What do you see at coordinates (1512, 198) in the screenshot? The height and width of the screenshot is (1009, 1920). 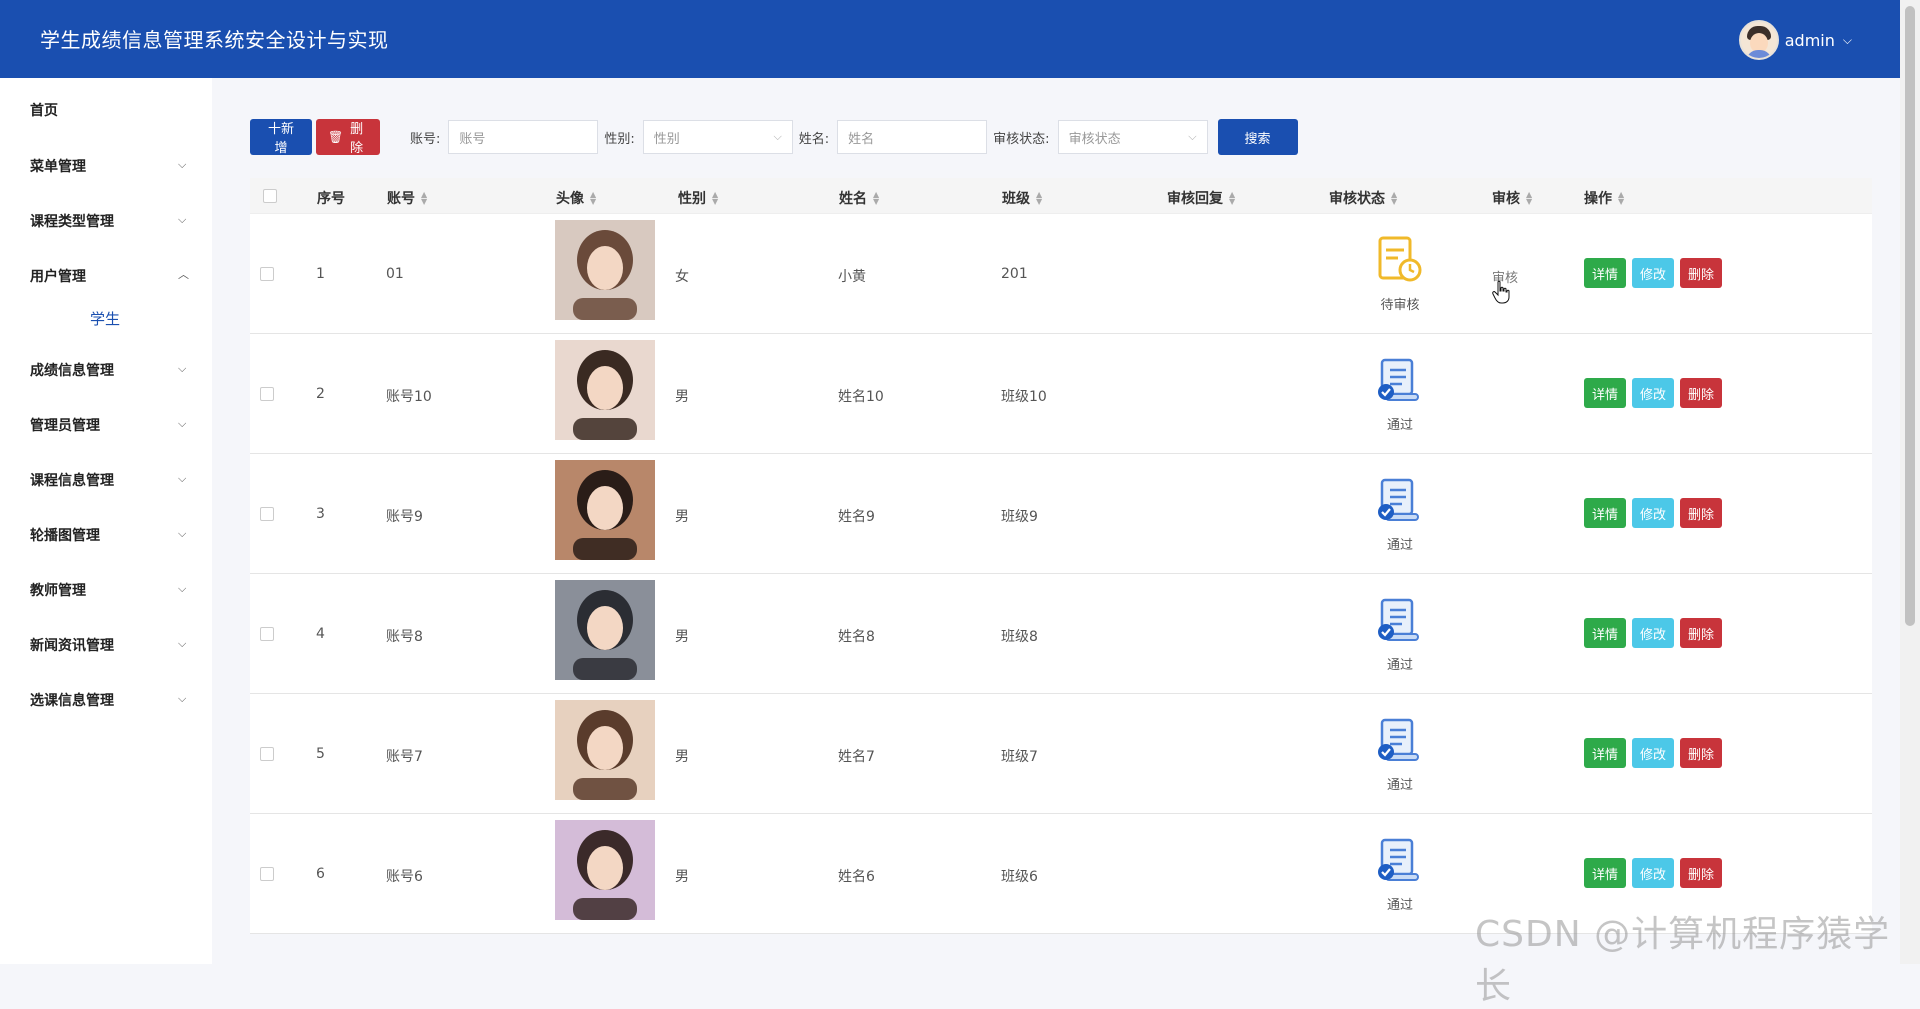 I see `header-audit: 审核 ▲ ▼` at bounding box center [1512, 198].